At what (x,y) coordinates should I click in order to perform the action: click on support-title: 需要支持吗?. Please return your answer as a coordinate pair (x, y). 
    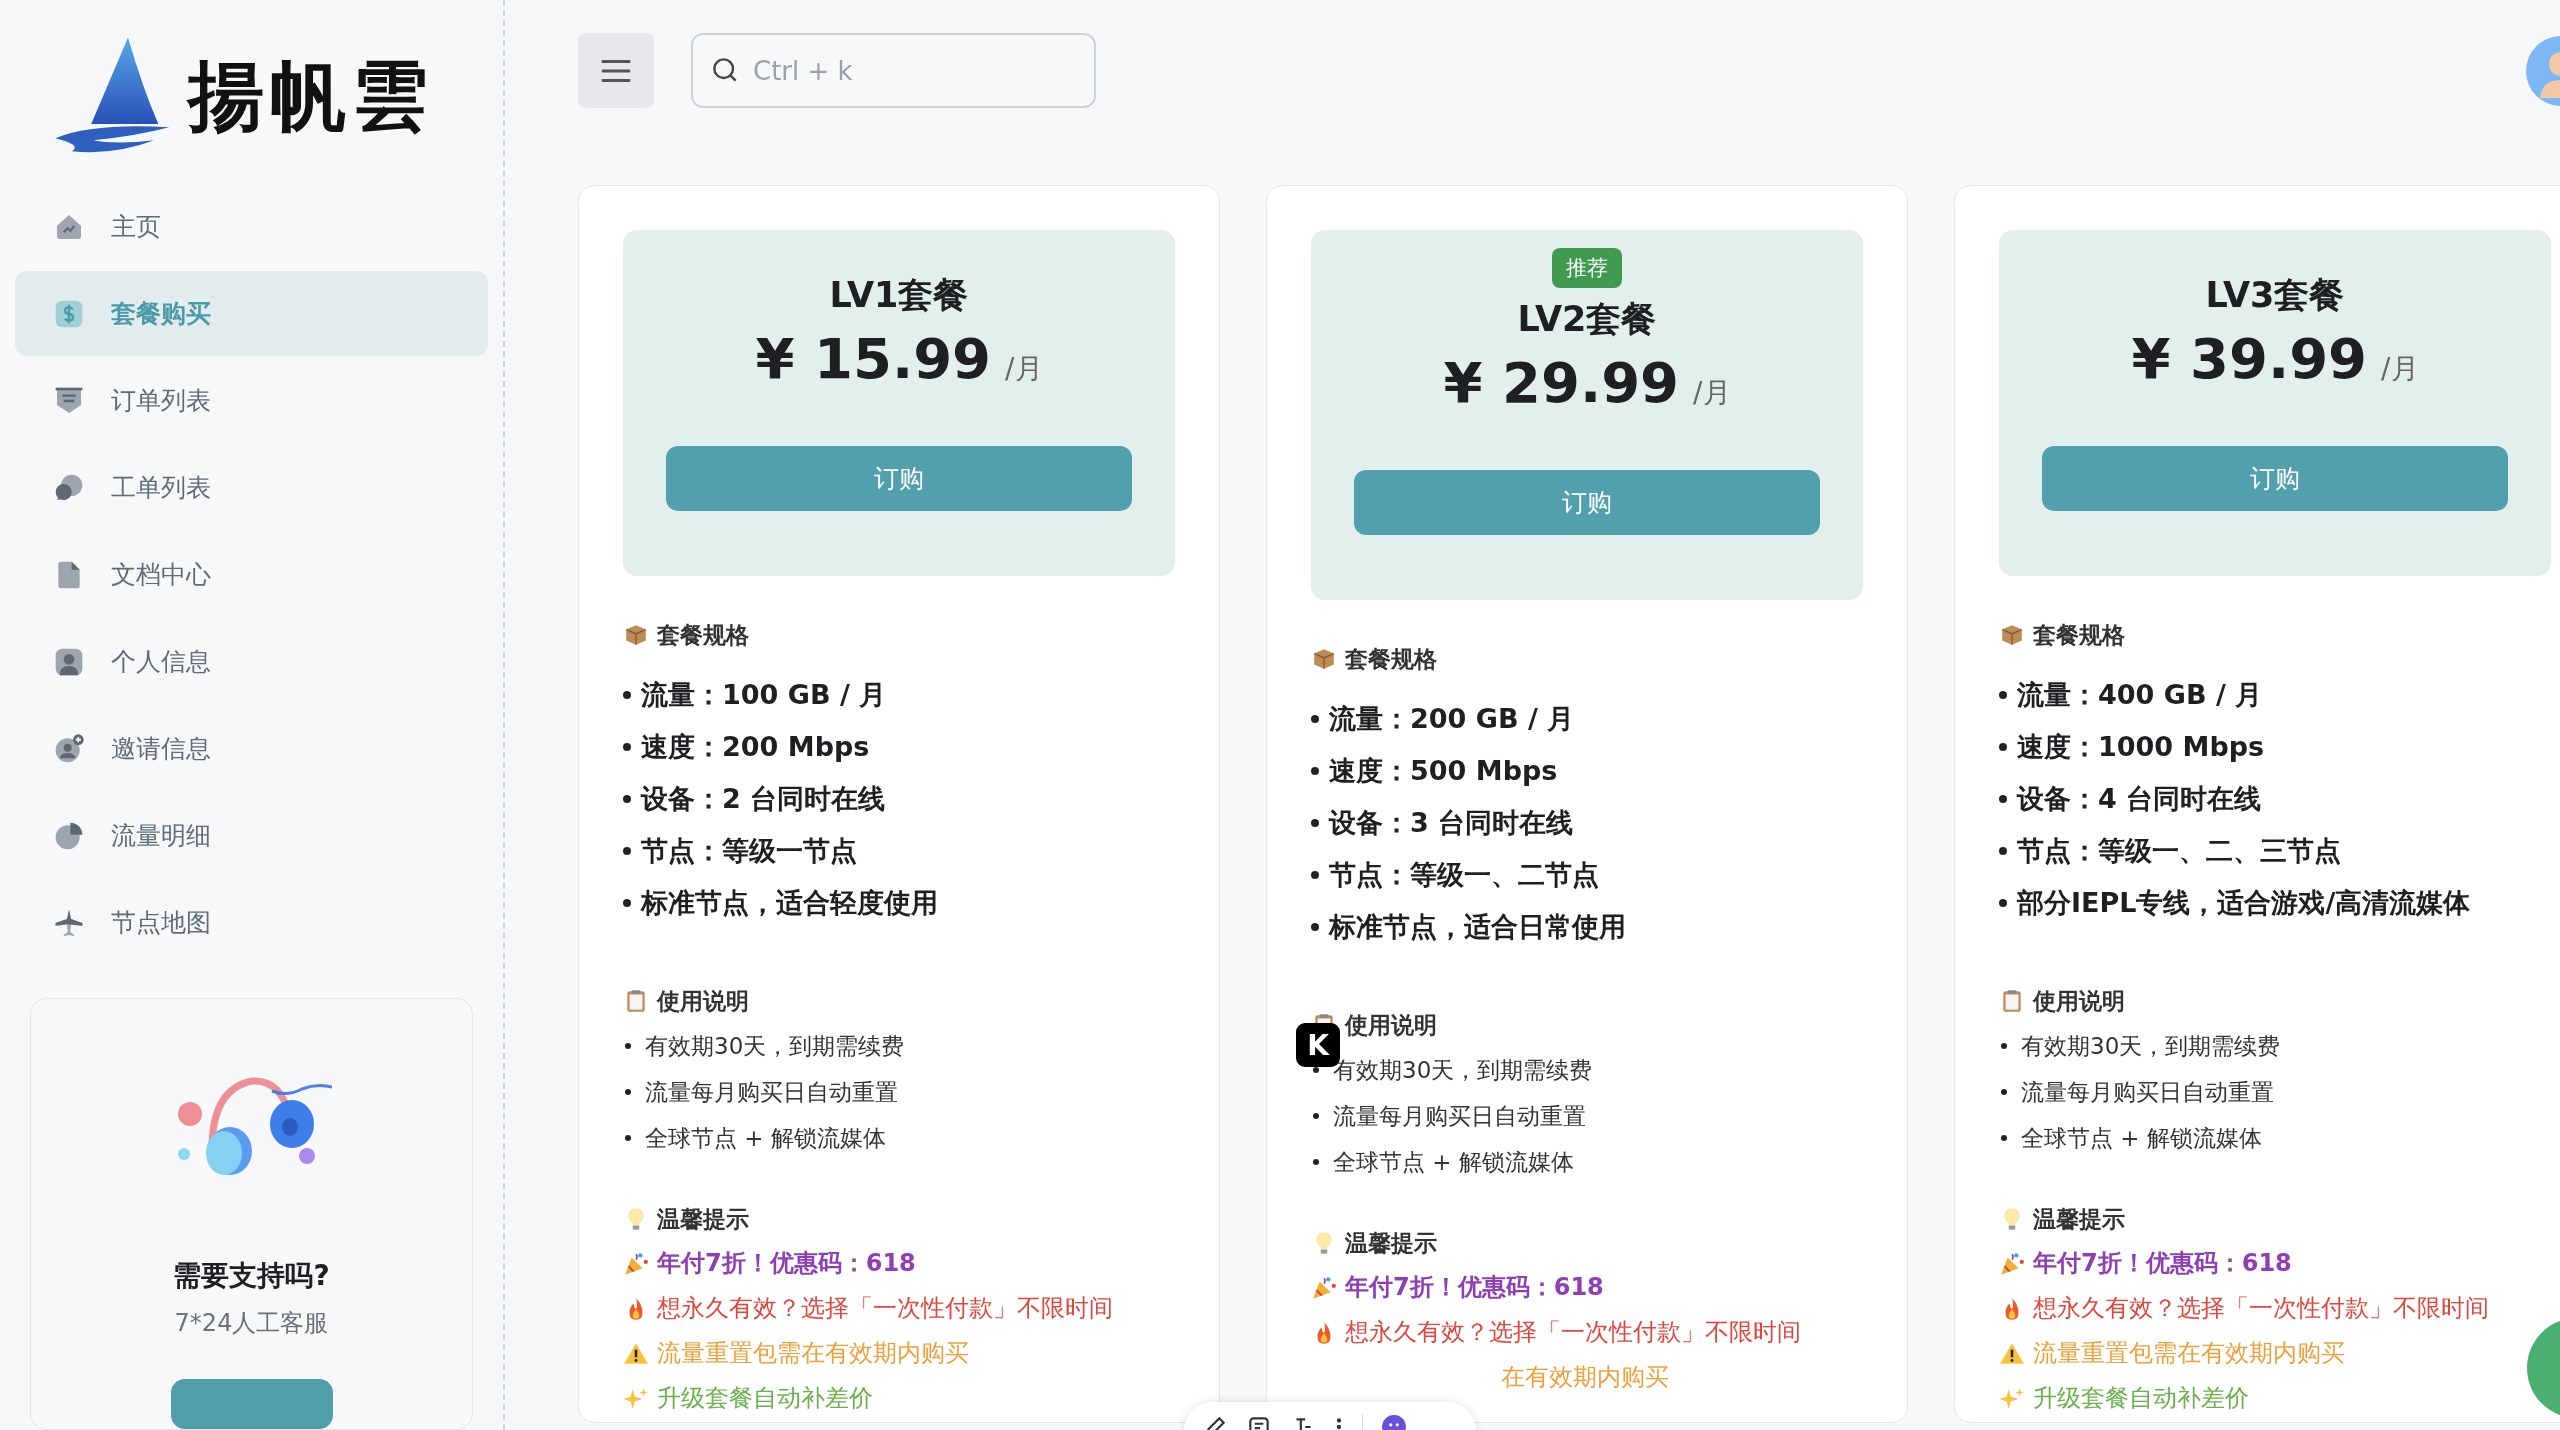
    Looking at the image, I should click on (251, 1276).